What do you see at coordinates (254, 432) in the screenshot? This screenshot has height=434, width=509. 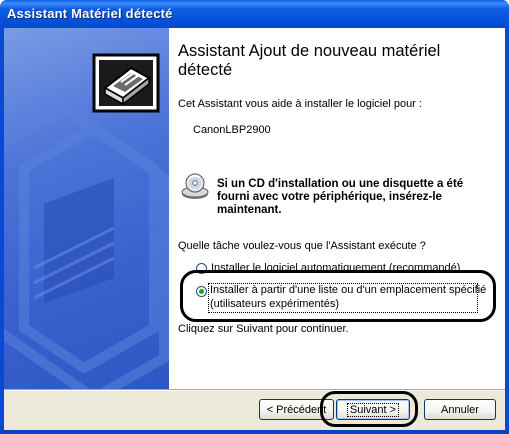 I see `window-border-bottom` at bounding box center [254, 432].